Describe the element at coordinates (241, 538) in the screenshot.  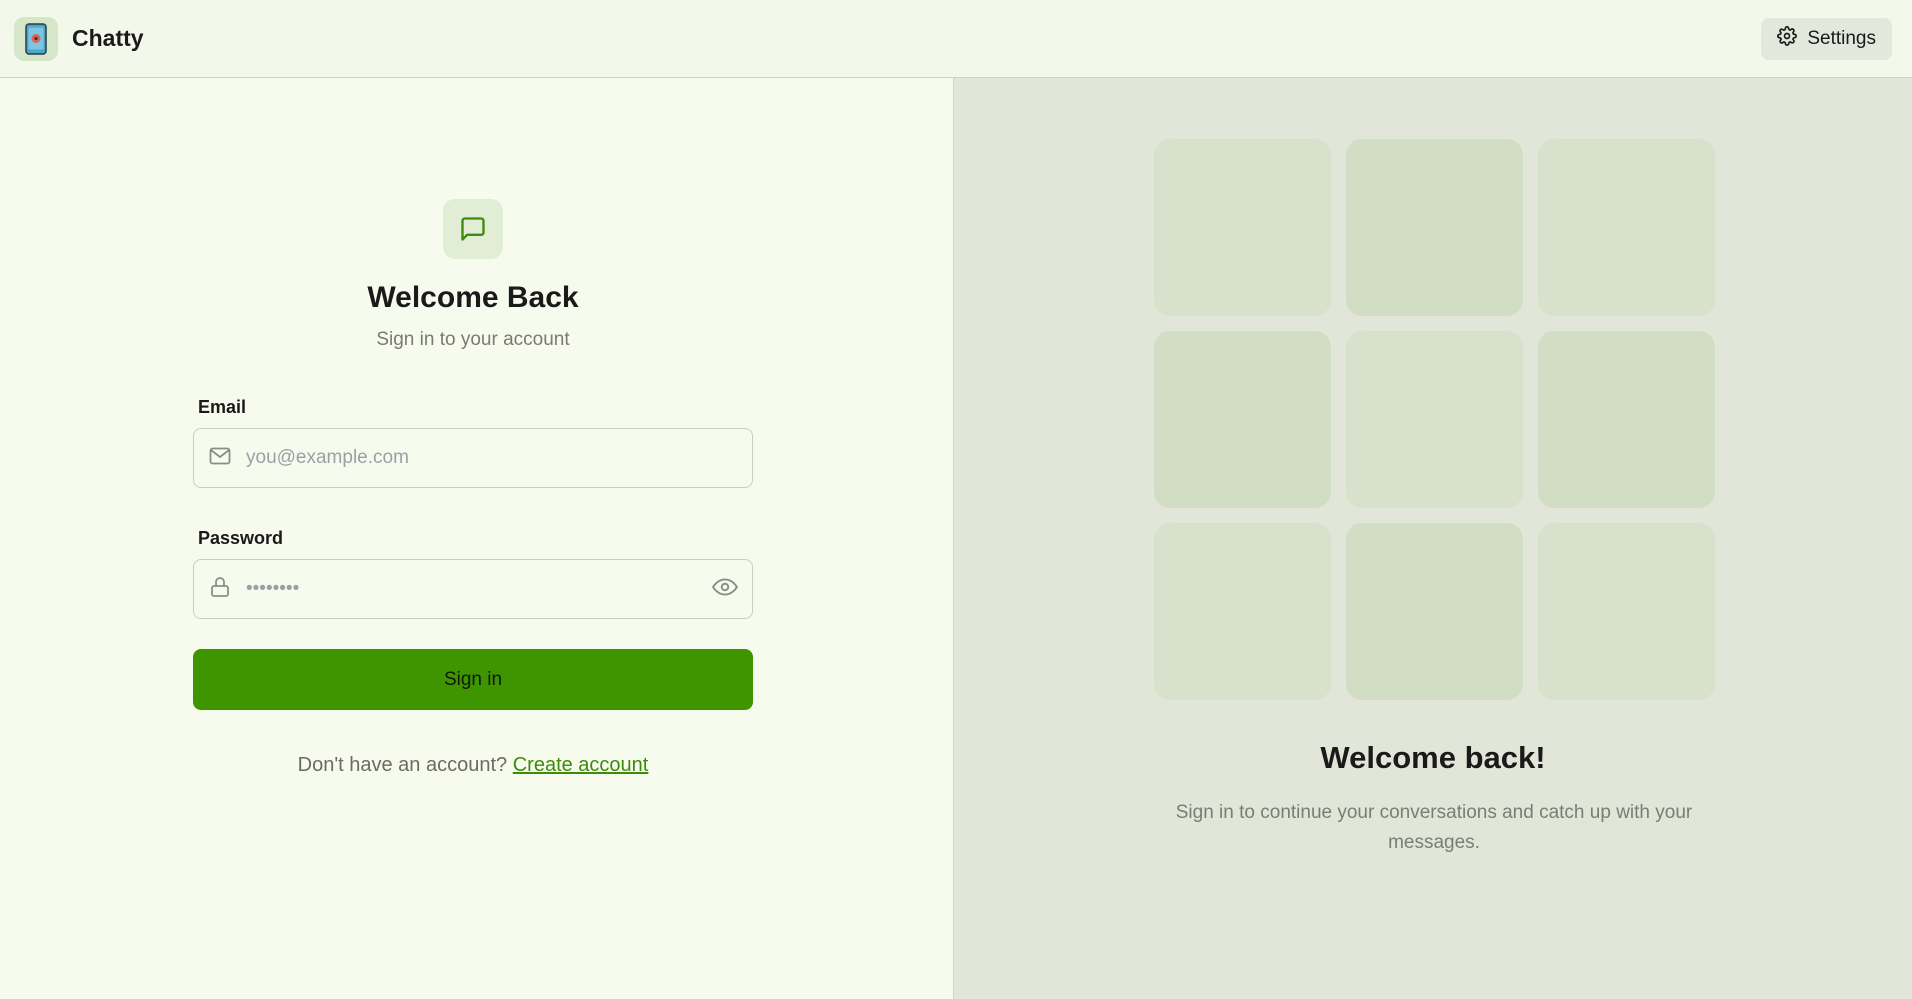
I see `password-label: Password` at that location.